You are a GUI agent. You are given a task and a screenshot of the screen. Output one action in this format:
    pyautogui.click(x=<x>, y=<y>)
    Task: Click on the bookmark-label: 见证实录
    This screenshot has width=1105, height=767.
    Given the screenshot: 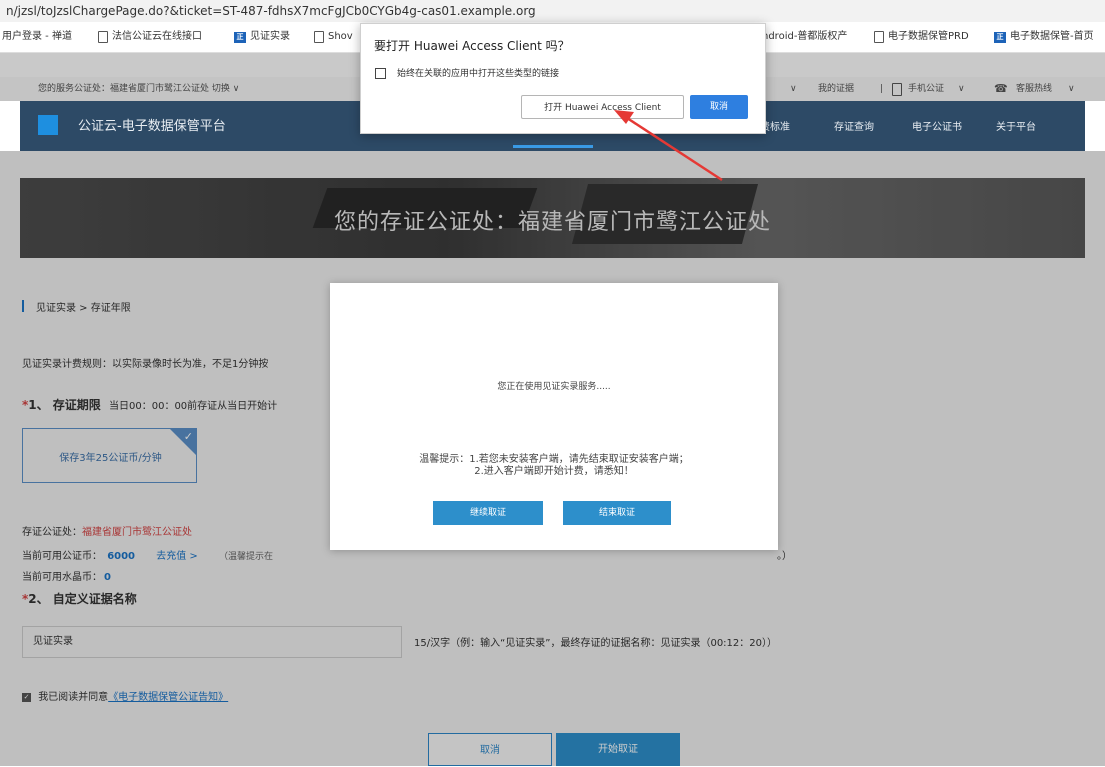 What is the action you would take?
    pyautogui.click(x=270, y=36)
    